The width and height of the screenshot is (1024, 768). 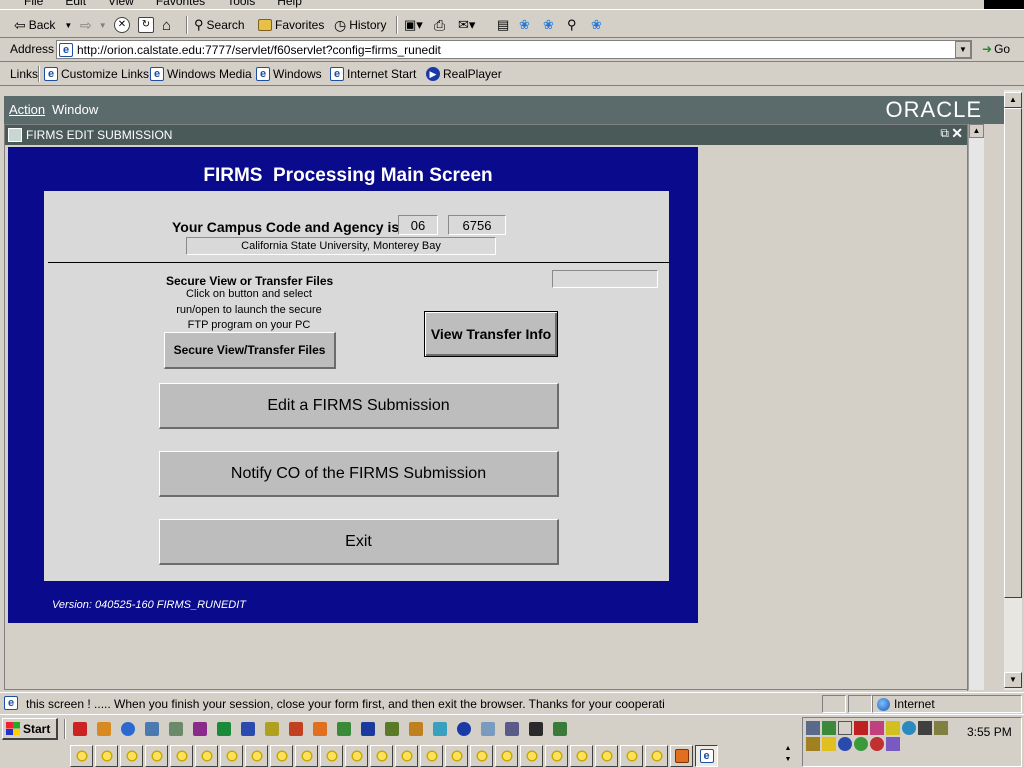 I want to click on scroll-thumb, so click(x=1013, y=353).